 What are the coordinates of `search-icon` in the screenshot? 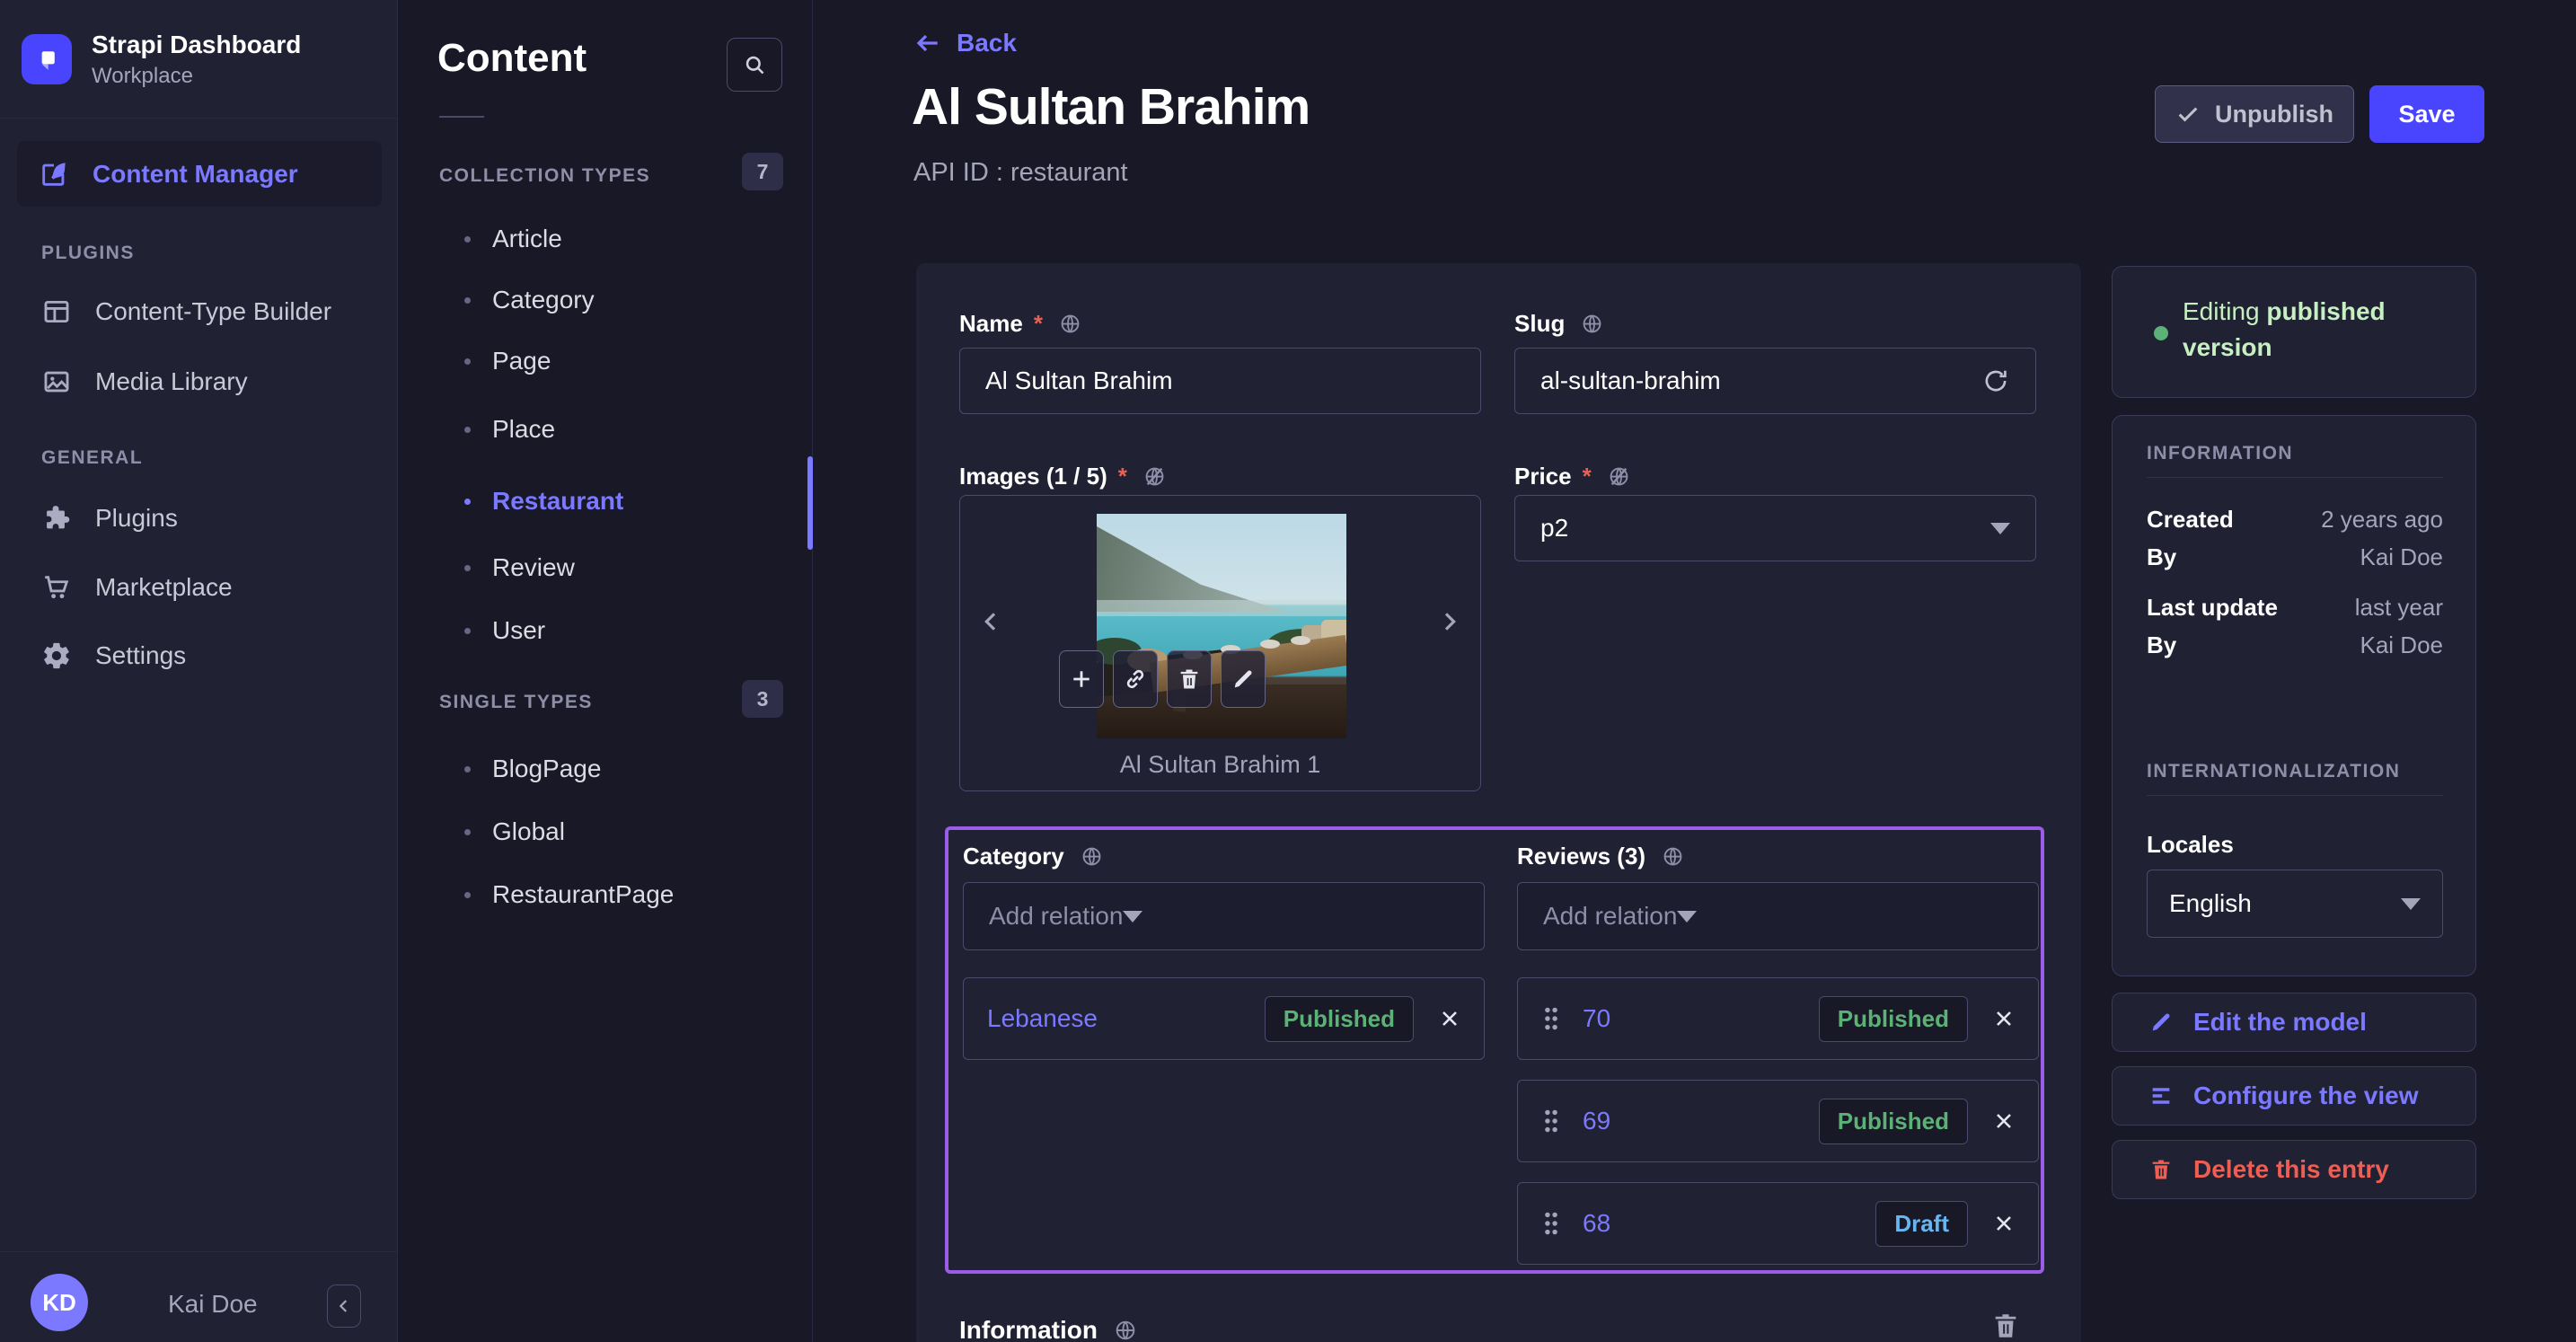 It's located at (755, 65).